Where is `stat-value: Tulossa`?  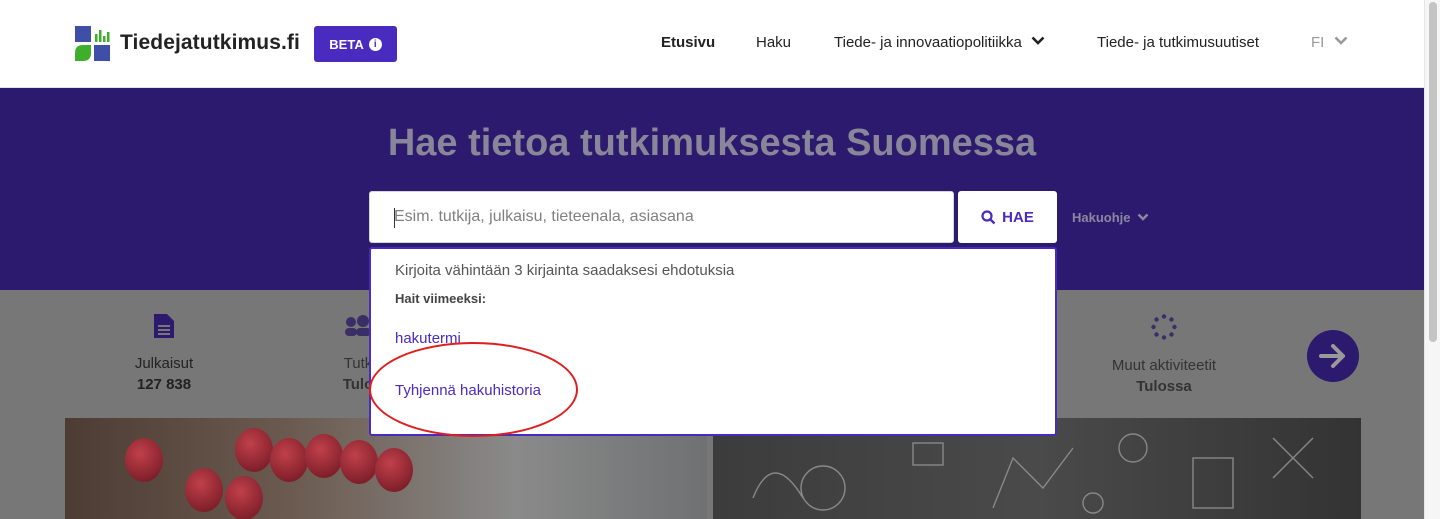
stat-value: Tulossa is located at coordinates (1164, 386).